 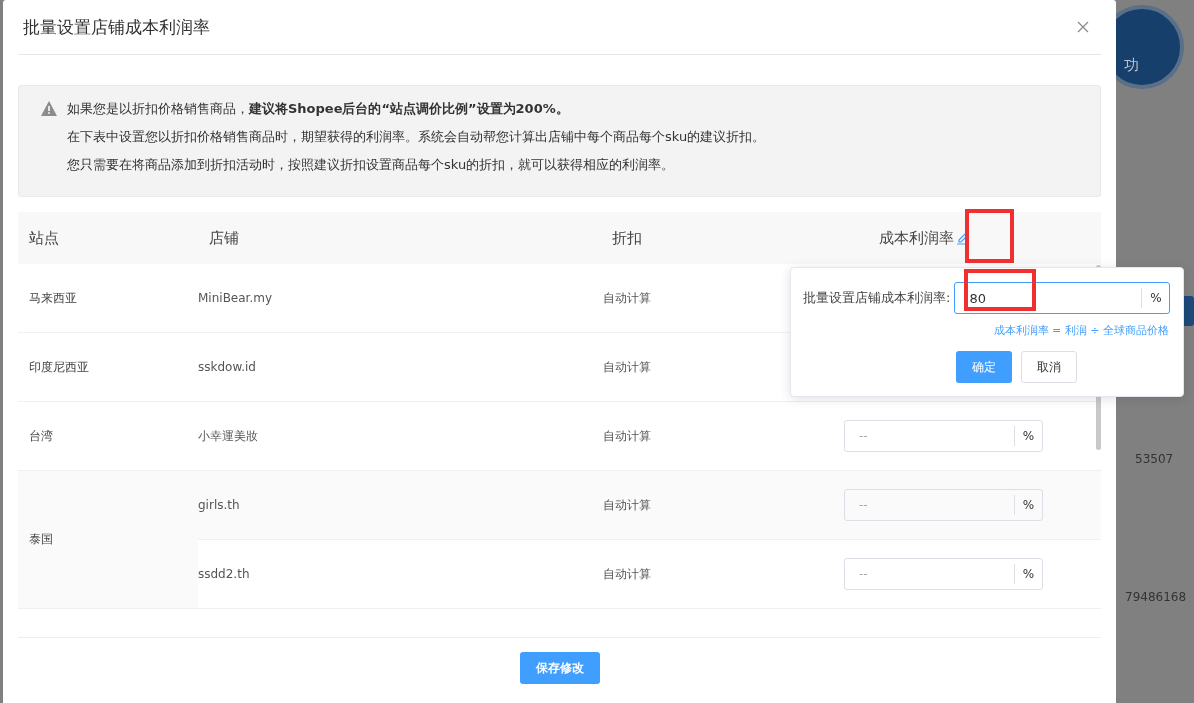 What do you see at coordinates (41, 539) in the screenshot?
I see `table-cell: 泰国` at bounding box center [41, 539].